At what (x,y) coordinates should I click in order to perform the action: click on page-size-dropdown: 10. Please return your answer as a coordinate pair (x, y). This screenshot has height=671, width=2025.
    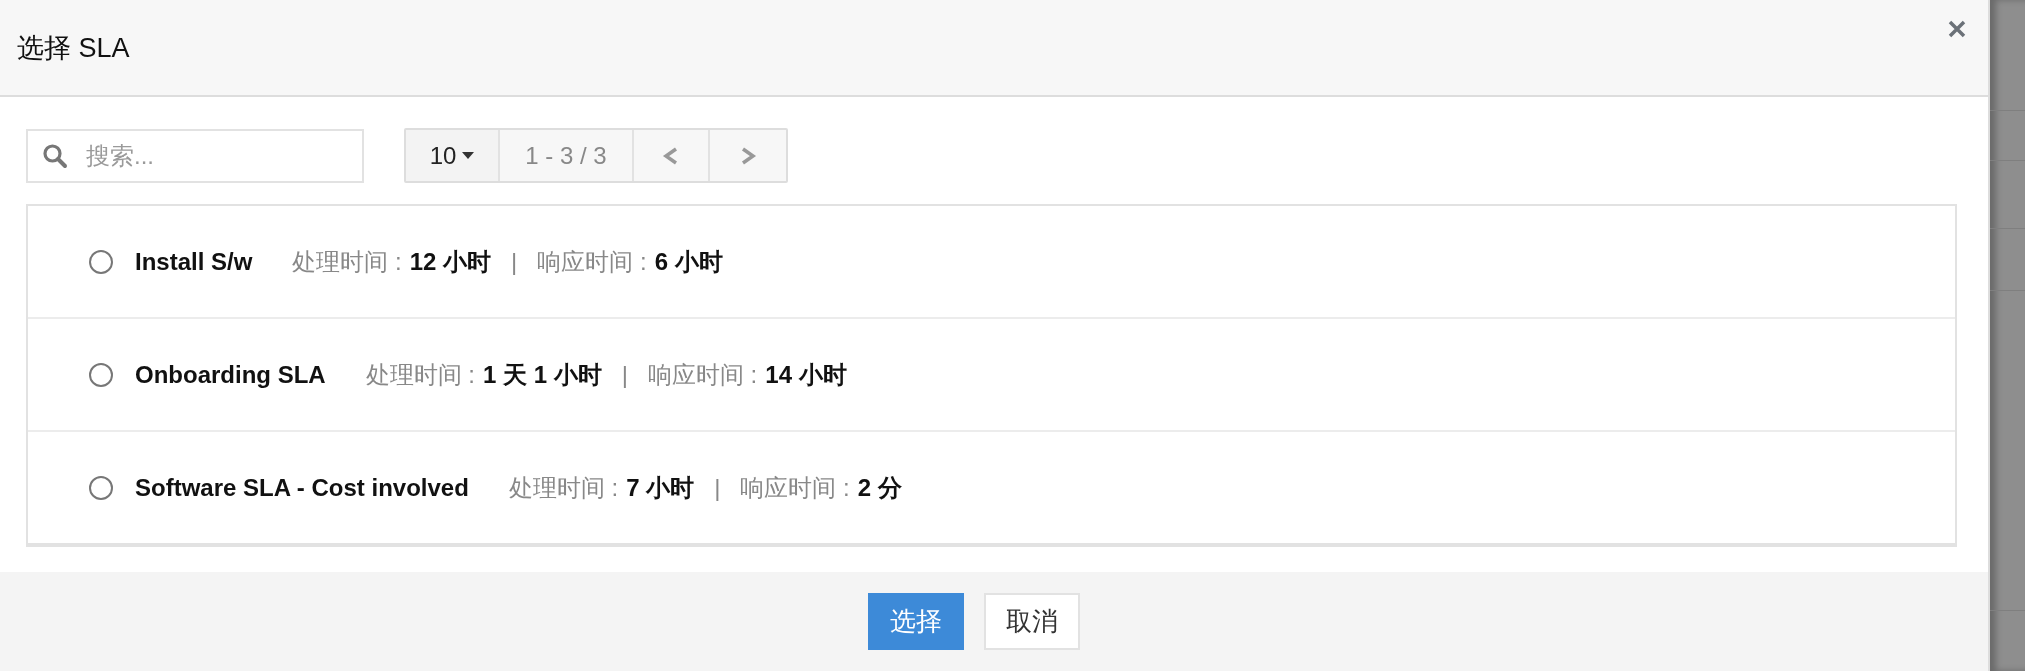
    Looking at the image, I should click on (453, 155).